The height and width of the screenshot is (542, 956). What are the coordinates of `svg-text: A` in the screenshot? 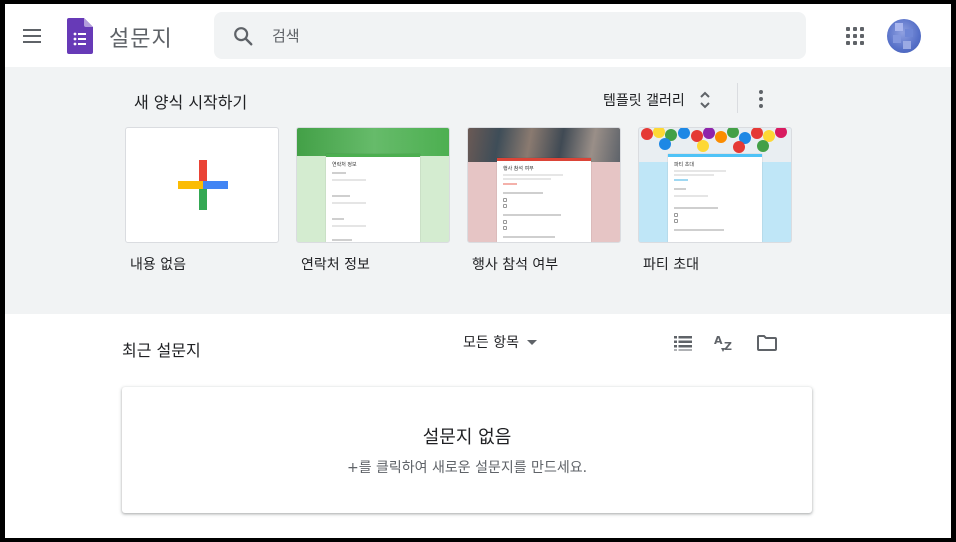 It's located at (718, 340).